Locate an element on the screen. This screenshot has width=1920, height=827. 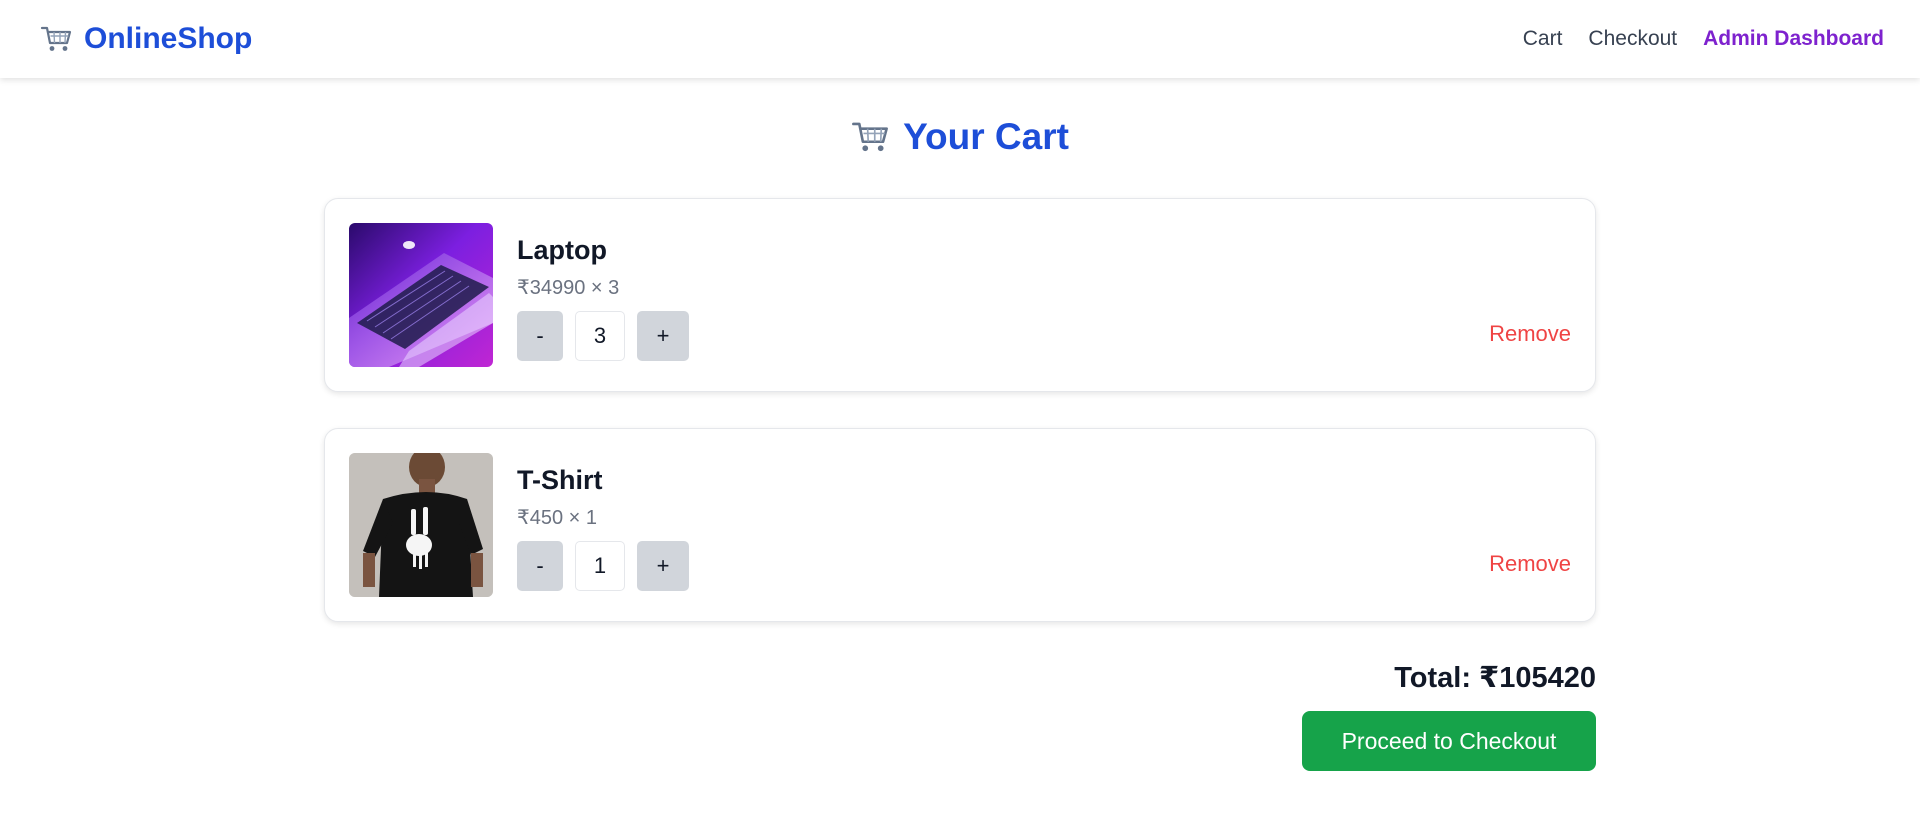
brand-name: OnlineShop is located at coordinates (168, 38).